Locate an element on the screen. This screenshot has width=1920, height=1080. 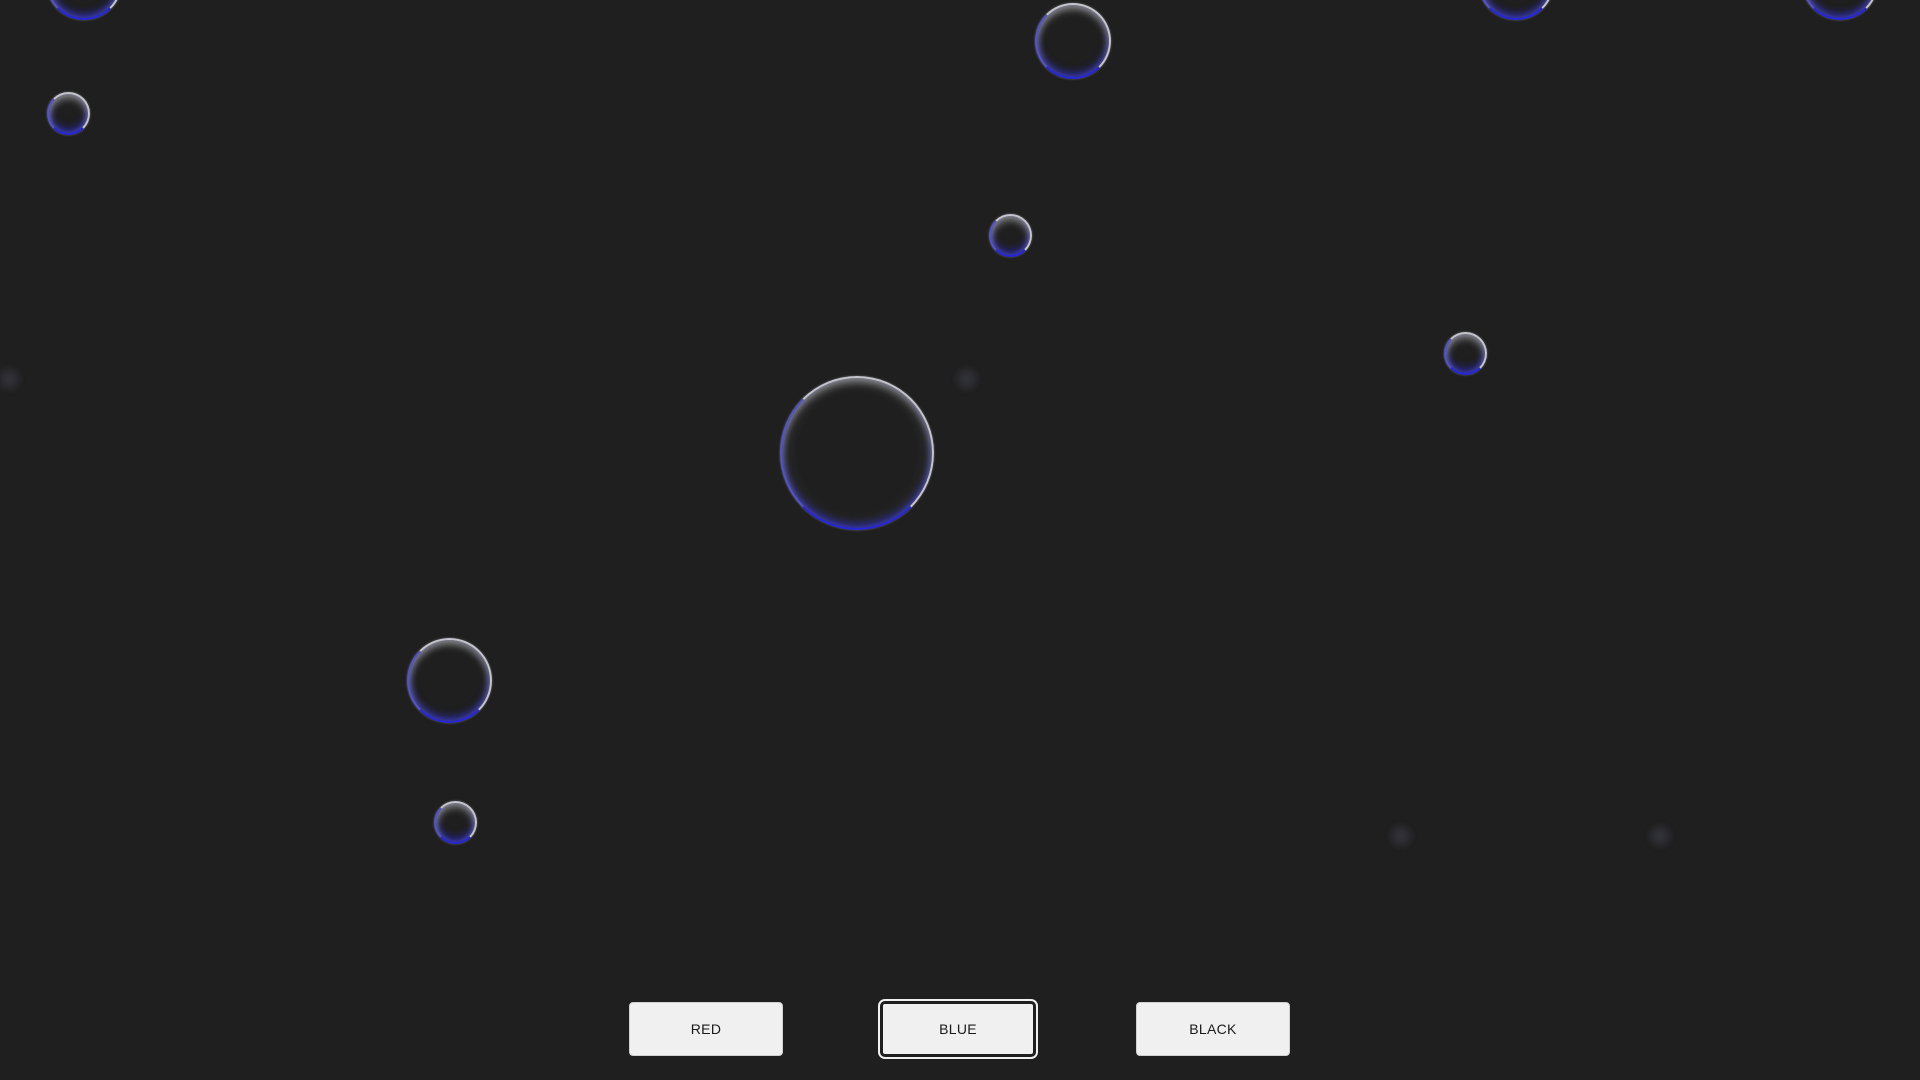
blue-button: BLUE is located at coordinates (958, 1029).